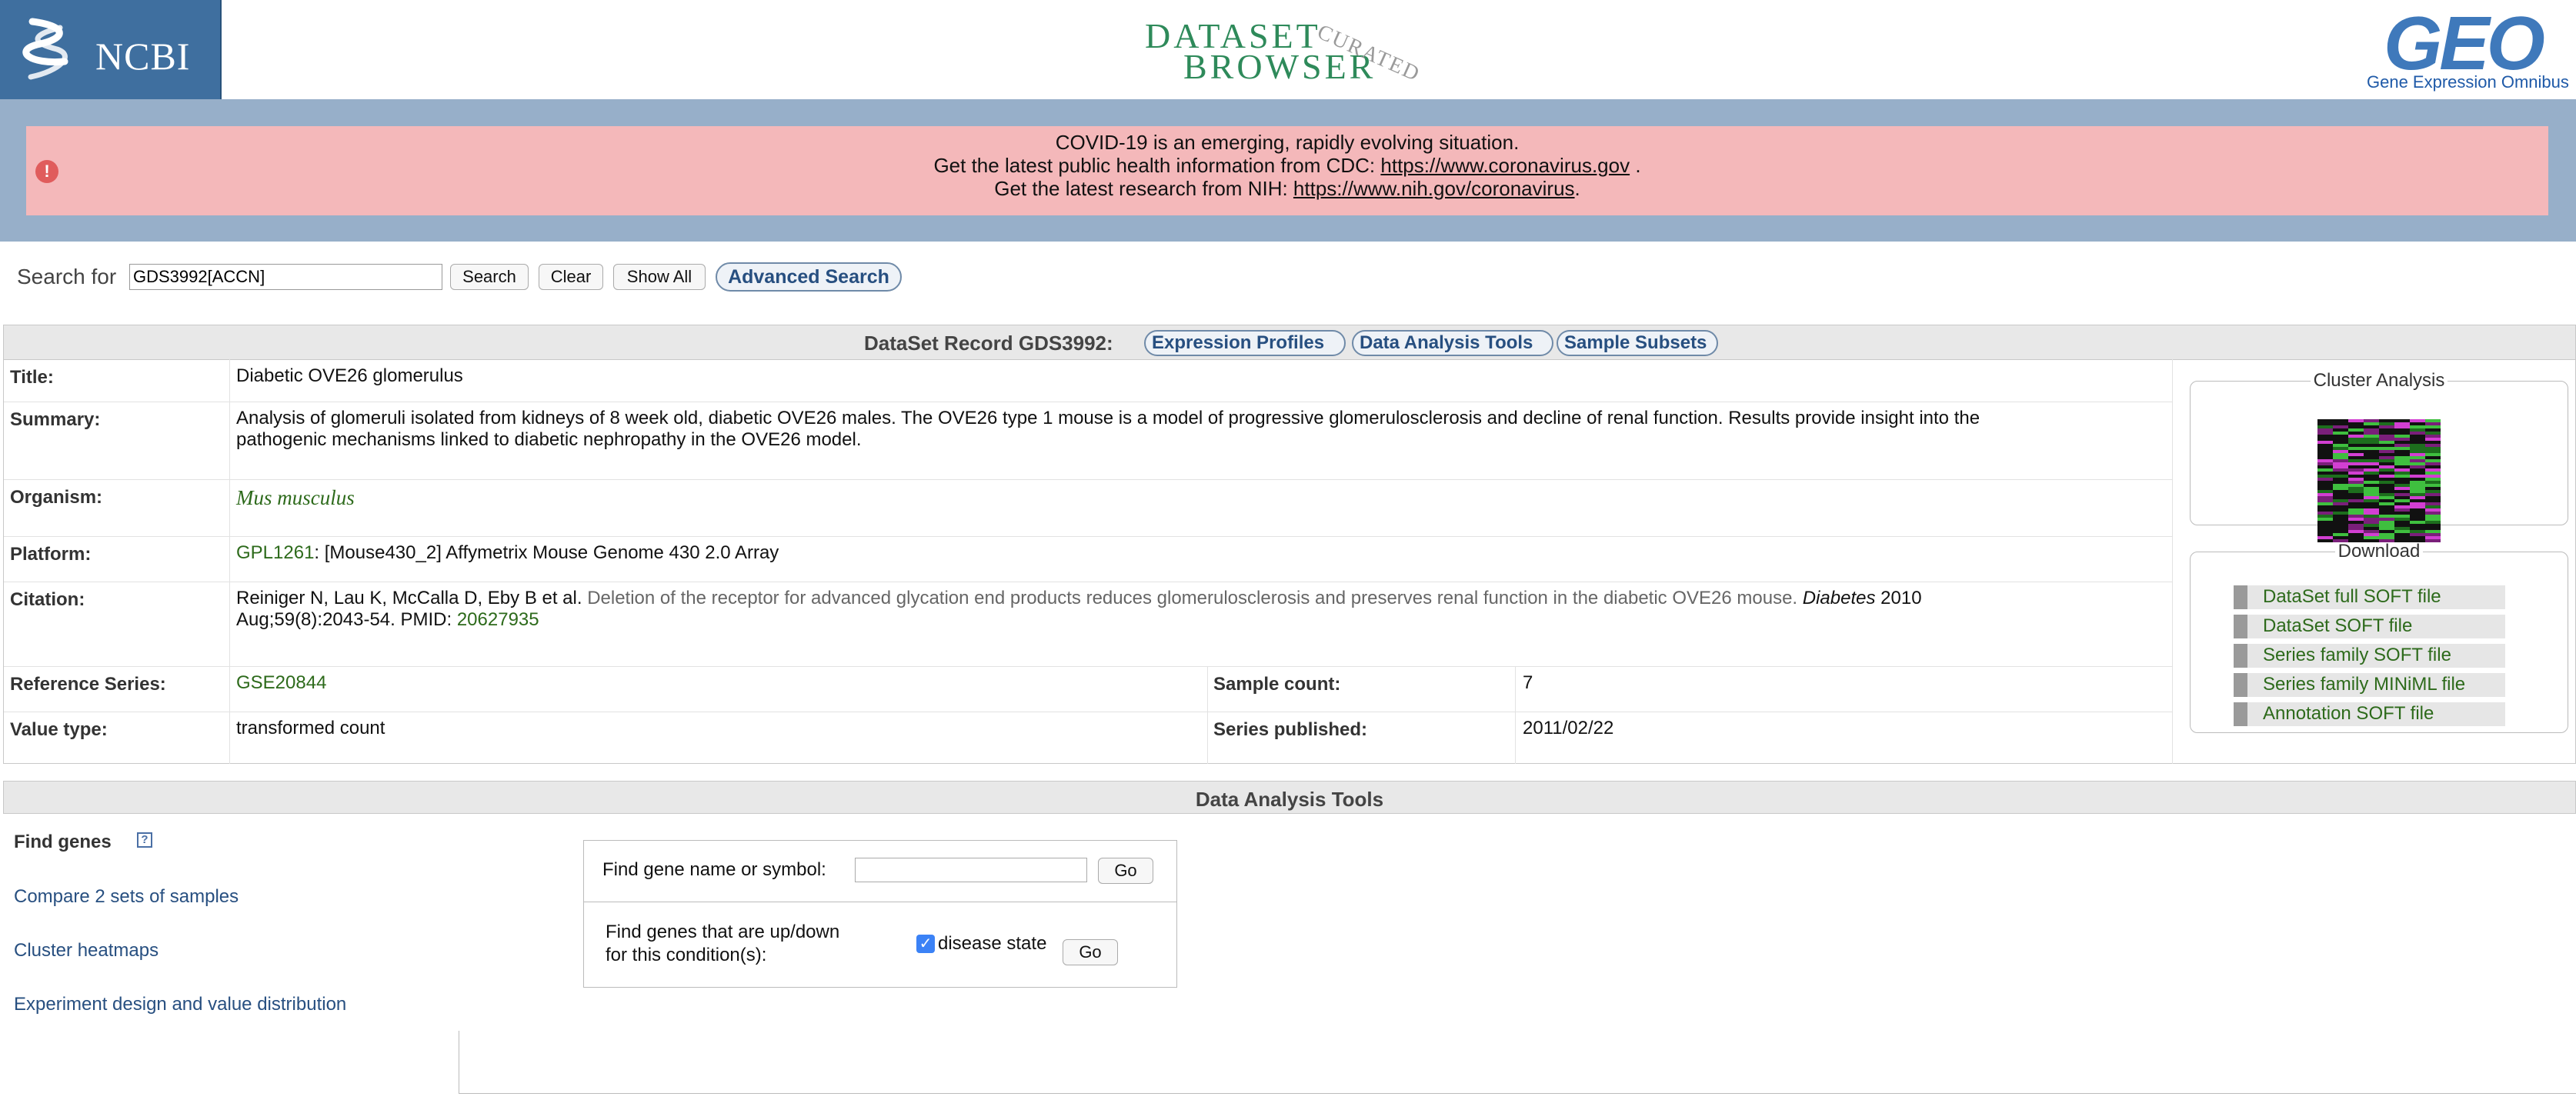 The width and height of the screenshot is (2576, 1100). What do you see at coordinates (127, 897) in the screenshot?
I see `compare-samples-link: Compare 2 sets of samples` at bounding box center [127, 897].